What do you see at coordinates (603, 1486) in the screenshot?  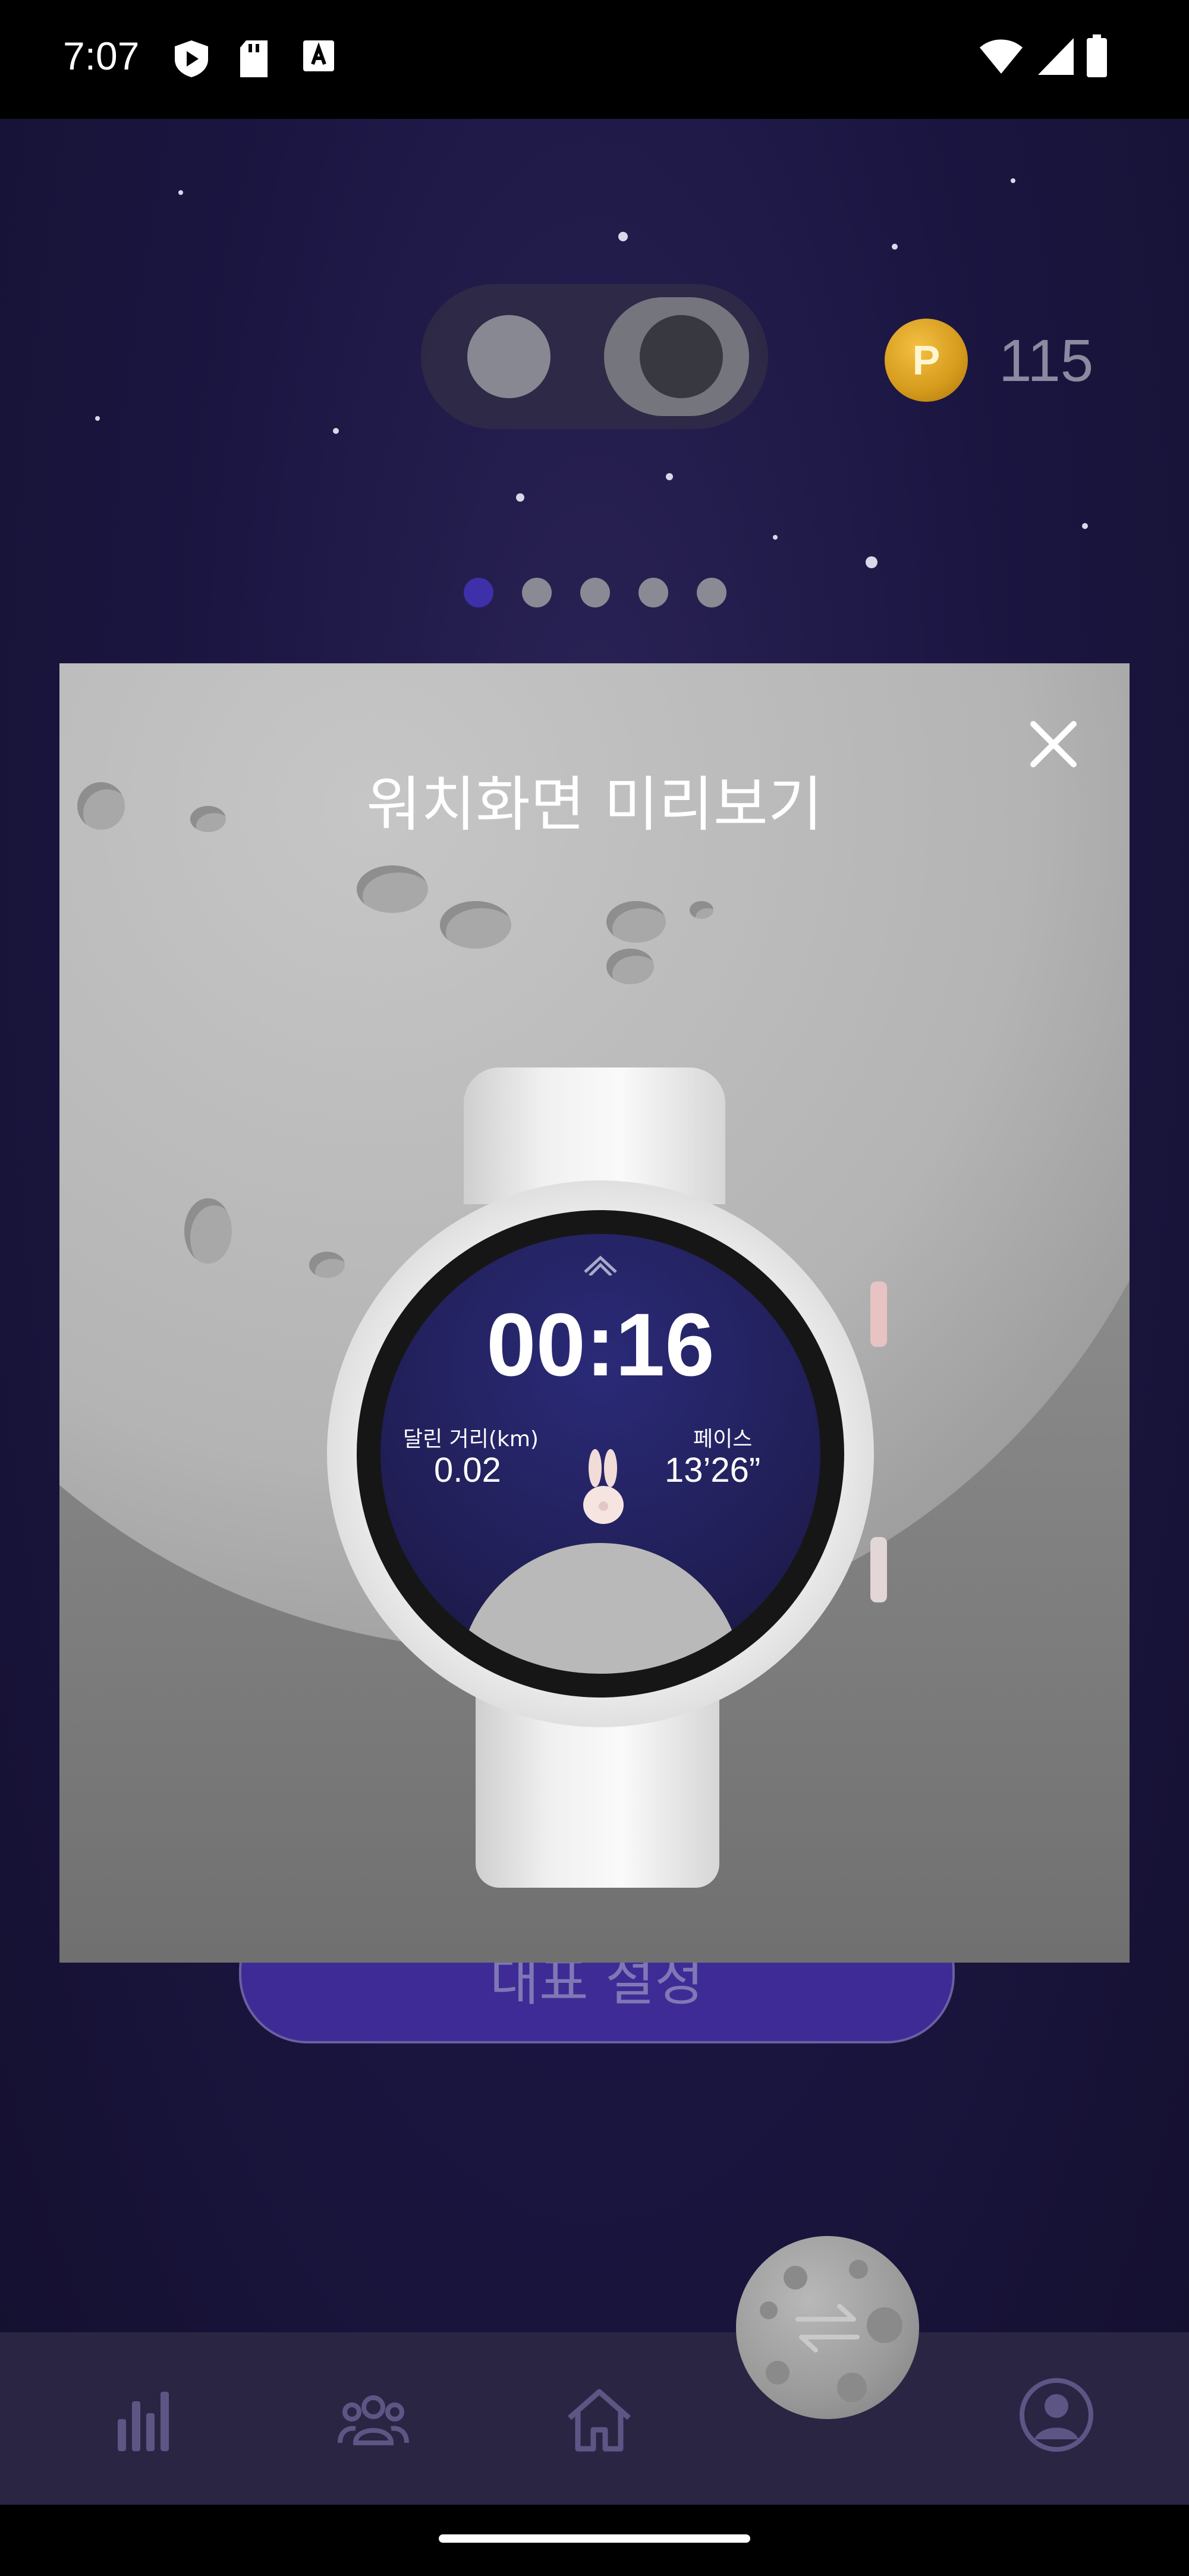 I see `rabbit-icon` at bounding box center [603, 1486].